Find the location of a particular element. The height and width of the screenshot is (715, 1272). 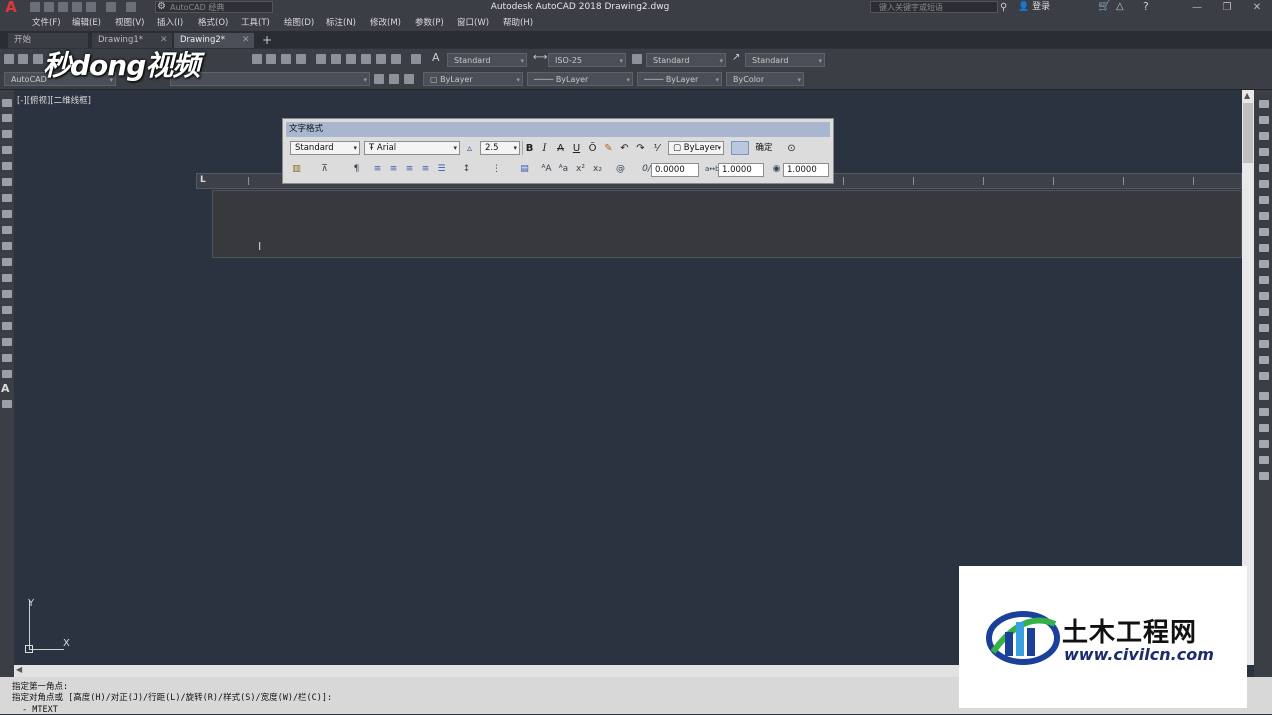

menu-edit: 编辑(E) is located at coordinates (86, 23).